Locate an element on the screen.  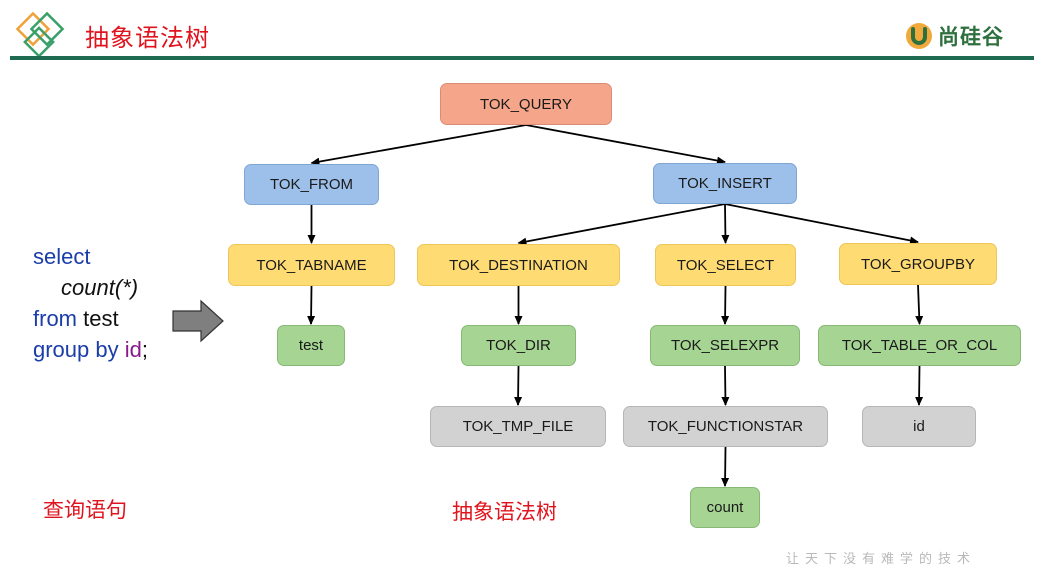
tree-node-tok-tabname: TOK_TABNAME is located at coordinates (311, 265).